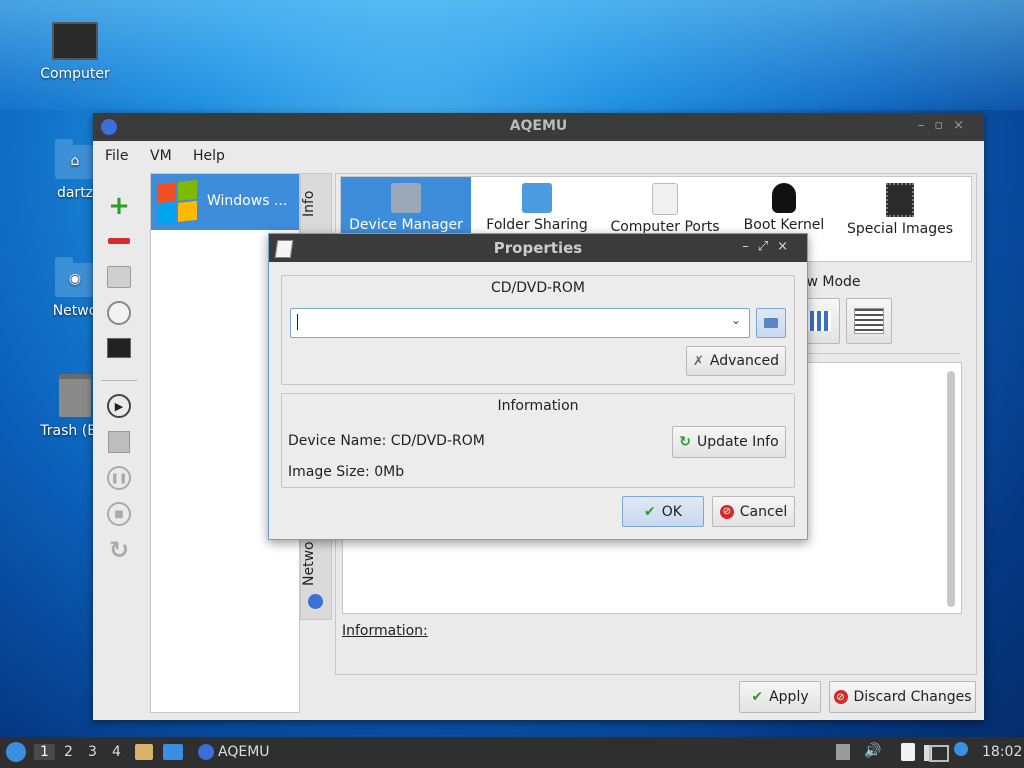  Describe the element at coordinates (16, 752) in the screenshot. I see `start-menu-icon` at that location.